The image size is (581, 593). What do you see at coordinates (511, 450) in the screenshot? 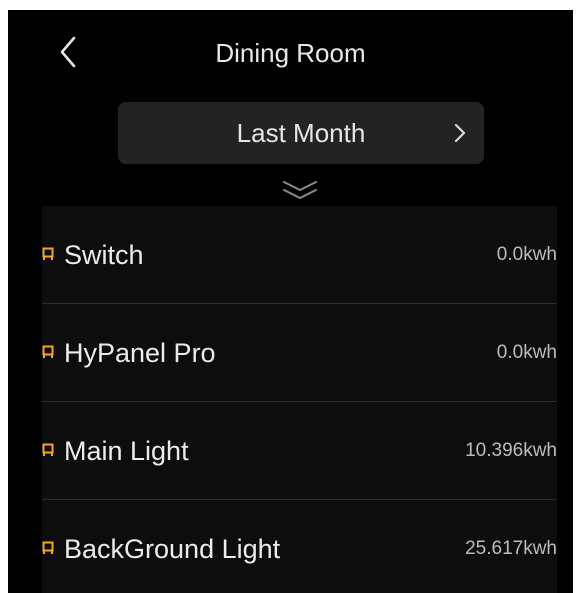
I see `device-usage: 10.396kwh` at bounding box center [511, 450].